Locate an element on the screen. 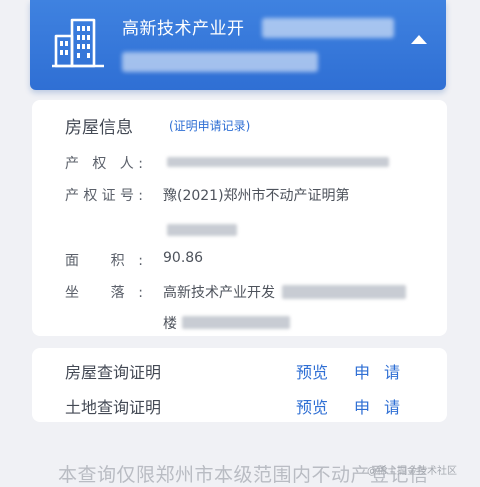 Image resolution: width=480 pixels, height=487 pixels. building-icon is located at coordinates (78, 43).